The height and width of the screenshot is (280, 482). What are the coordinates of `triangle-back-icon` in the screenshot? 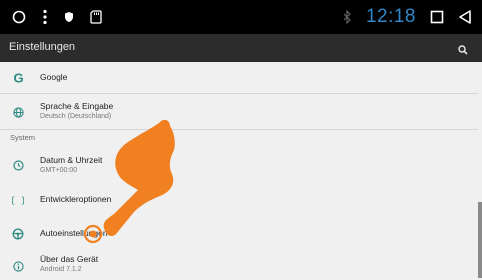 It's located at (465, 17).